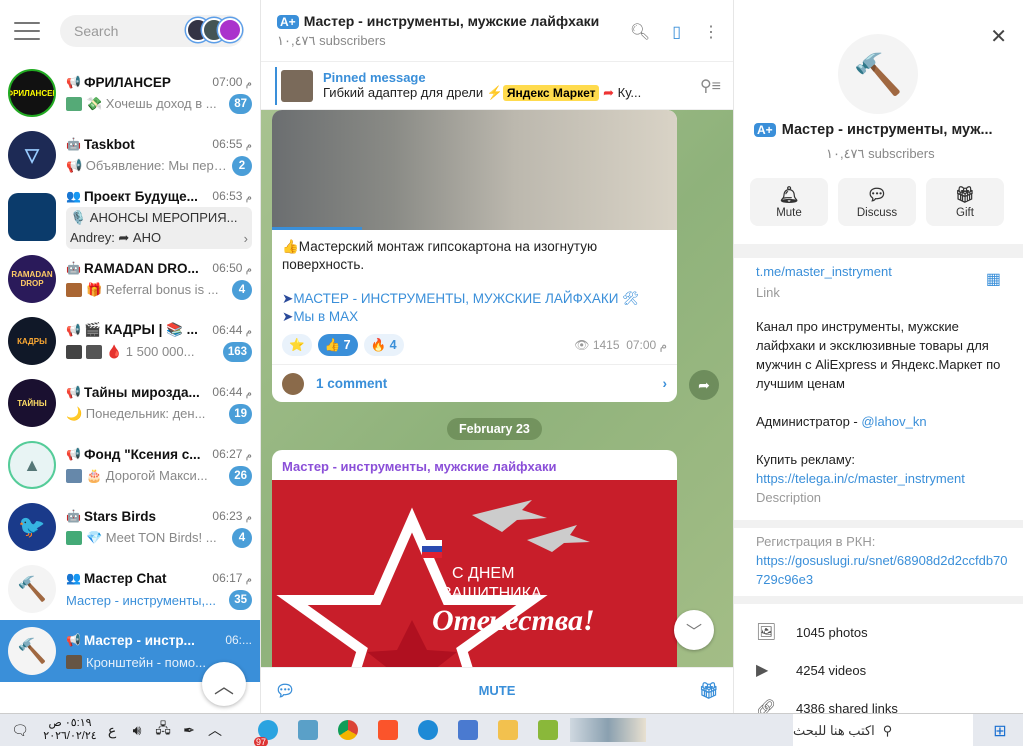 This screenshot has width=1023, height=746. I want to click on avatar: ТАЙНЫ, so click(32, 403).